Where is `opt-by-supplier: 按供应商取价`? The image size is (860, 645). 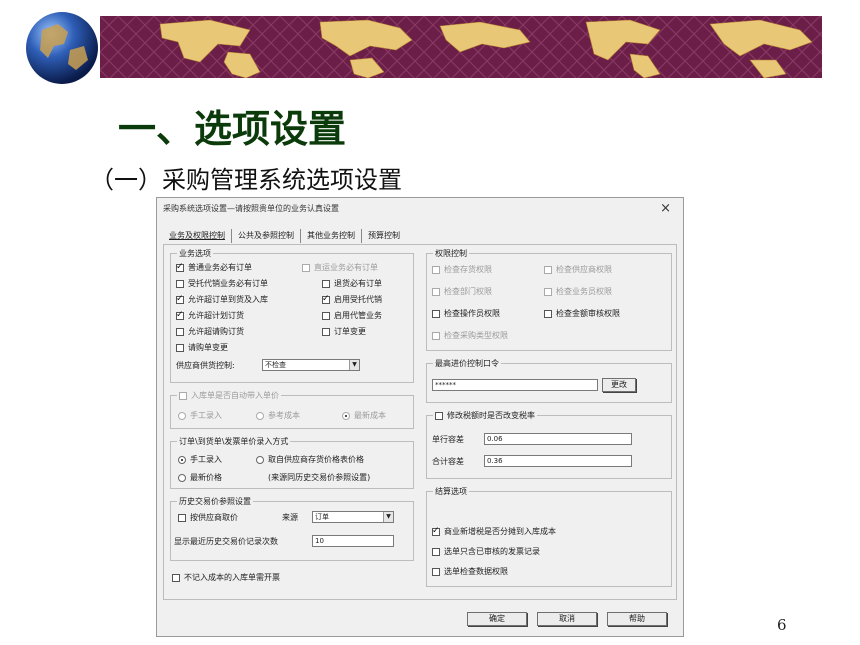
opt-by-supplier: 按供应商取价 is located at coordinates (208, 518).